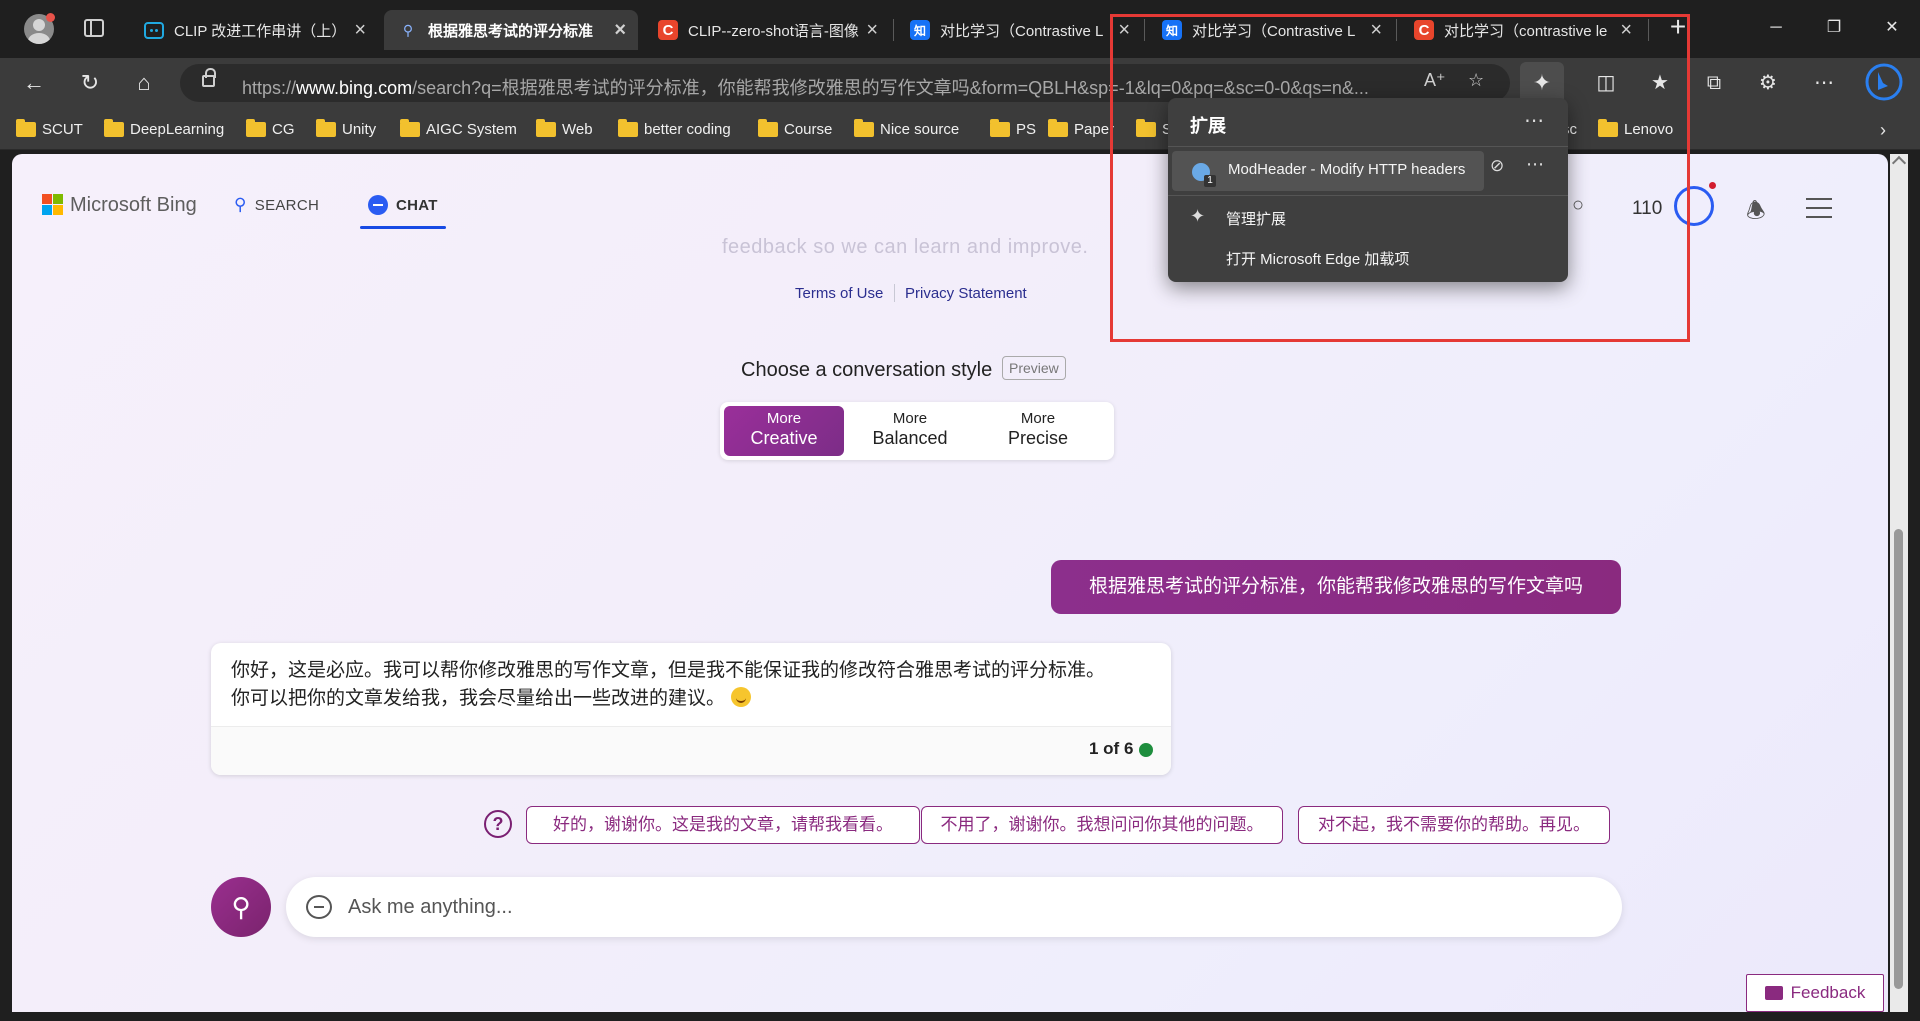 The image size is (1920, 1021). Describe the element at coordinates (906, 129) in the screenshot. I see `bookmark-folder: Nice source` at that location.